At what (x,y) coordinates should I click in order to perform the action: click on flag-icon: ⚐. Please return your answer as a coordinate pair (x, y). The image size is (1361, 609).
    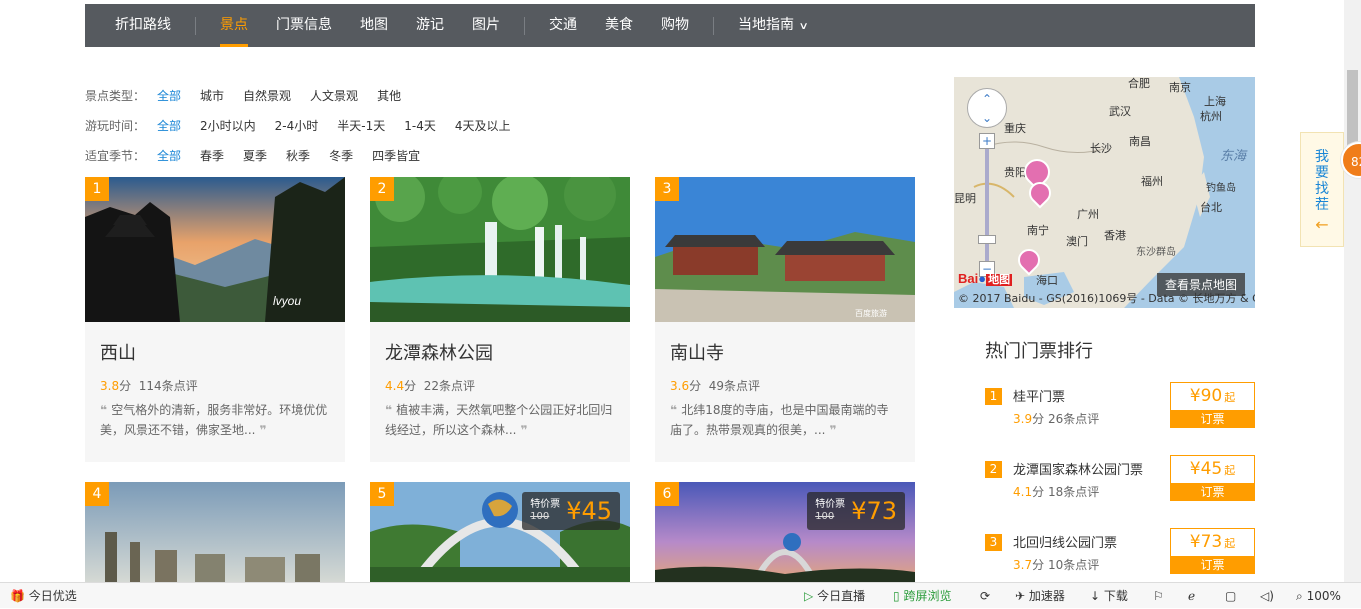
    Looking at the image, I should click on (1158, 596).